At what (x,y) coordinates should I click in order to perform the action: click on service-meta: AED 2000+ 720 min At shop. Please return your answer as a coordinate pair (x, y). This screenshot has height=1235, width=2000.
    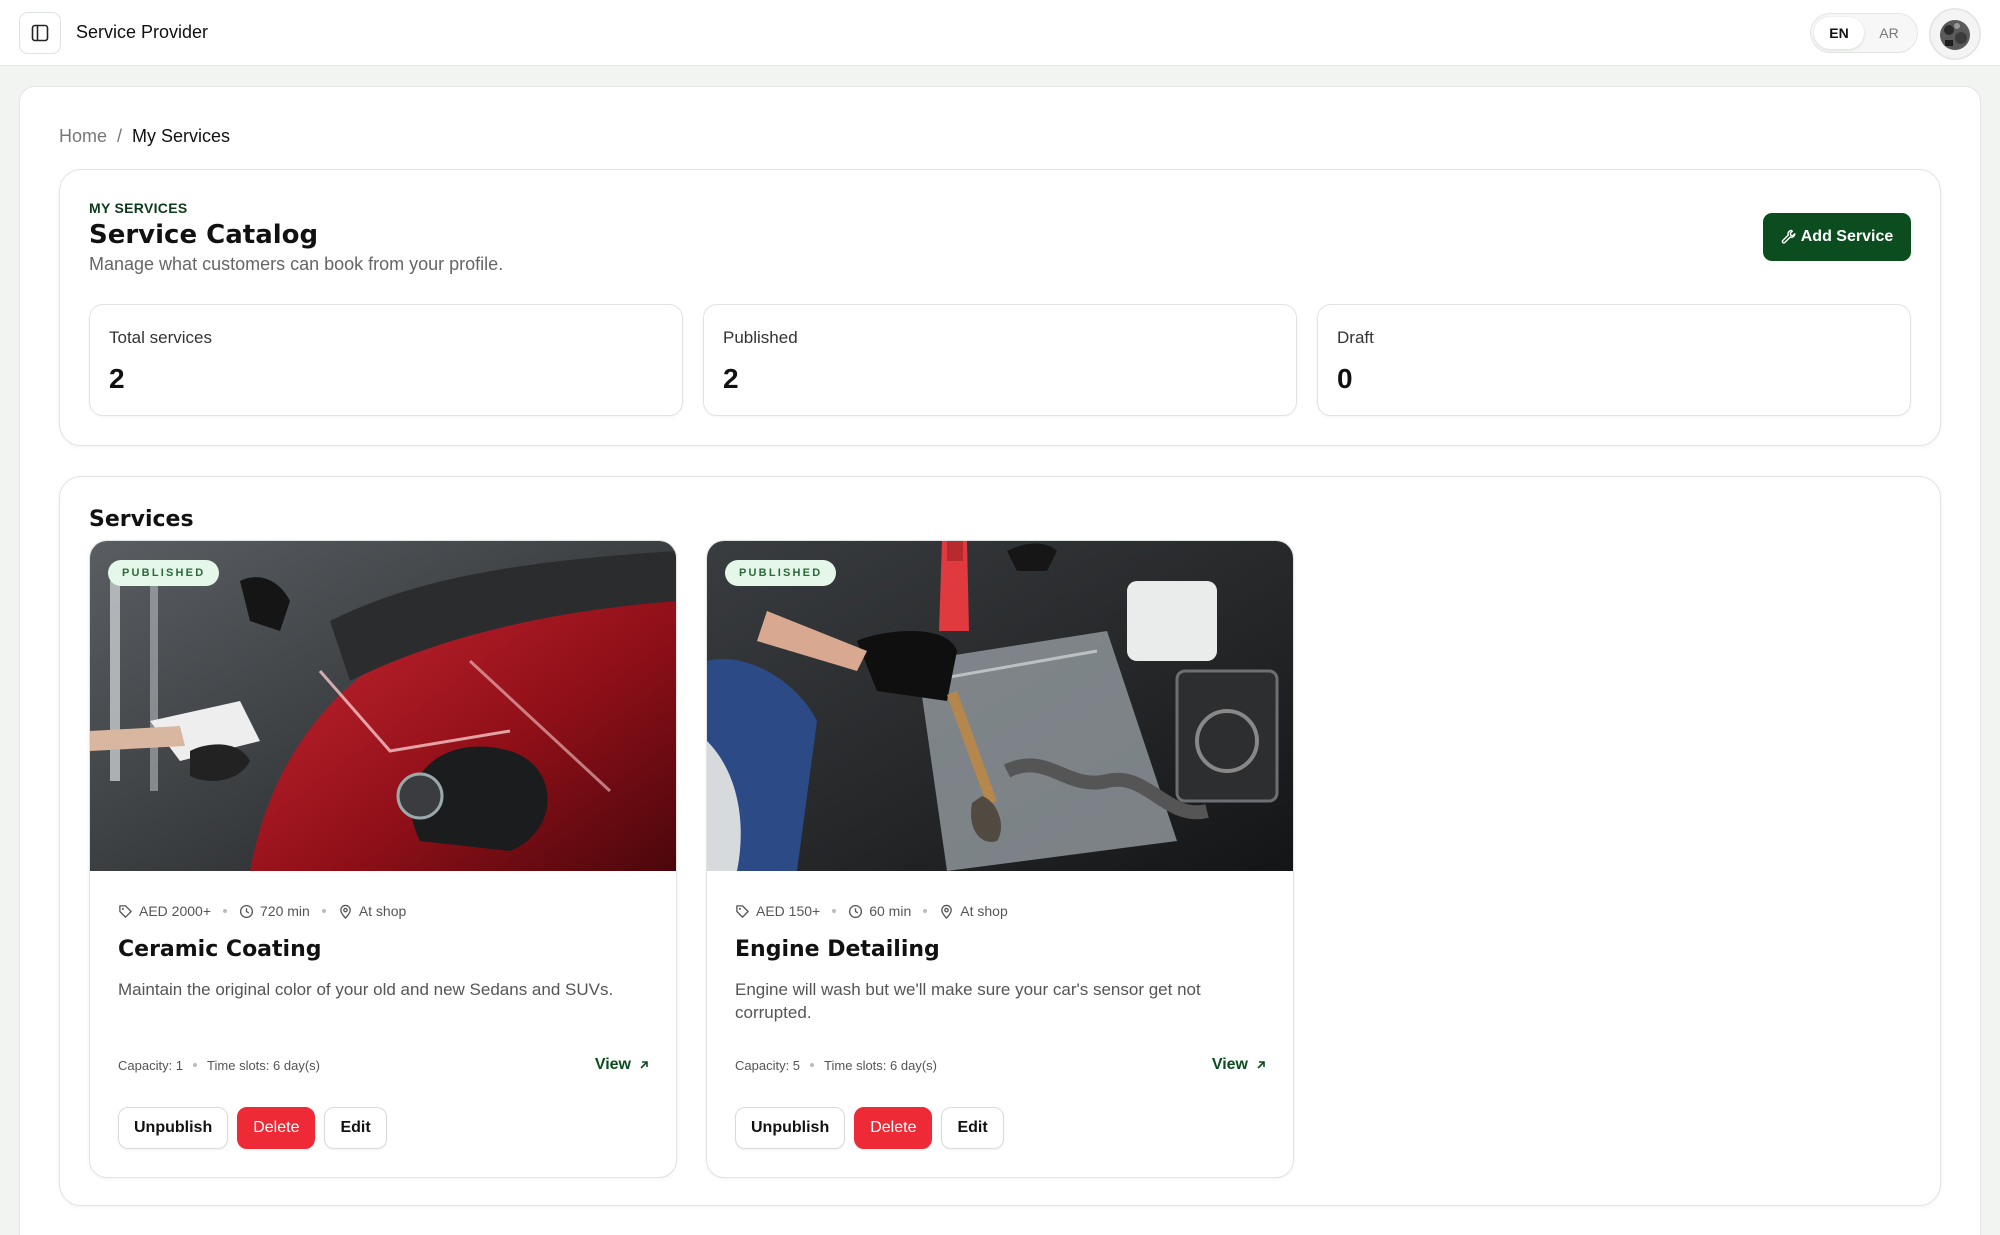
    Looking at the image, I should click on (262, 911).